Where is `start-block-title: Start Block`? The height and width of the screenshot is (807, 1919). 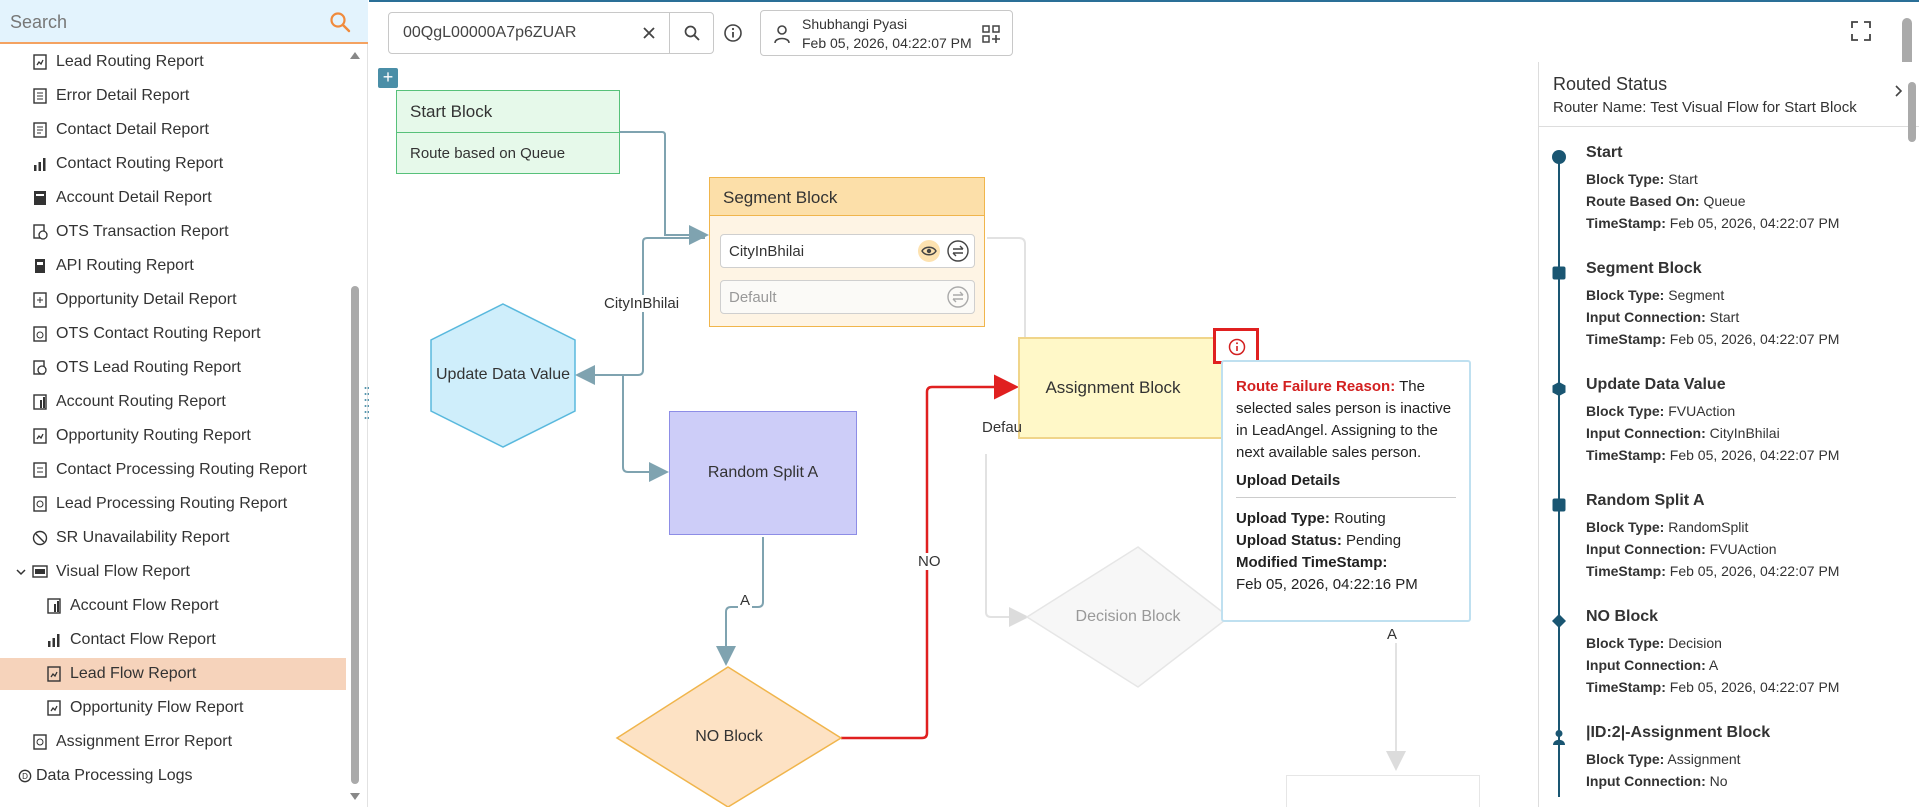 start-block-title: Start Block is located at coordinates (508, 112).